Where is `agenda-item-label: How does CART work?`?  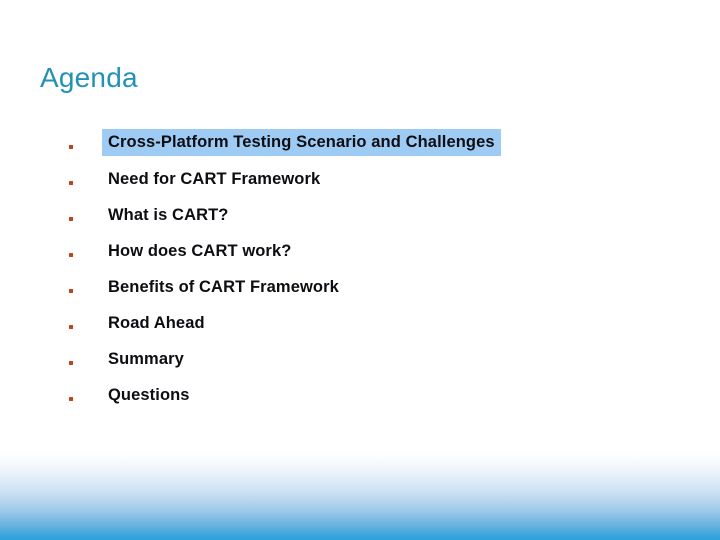 agenda-item-label: How does CART work? is located at coordinates (200, 250).